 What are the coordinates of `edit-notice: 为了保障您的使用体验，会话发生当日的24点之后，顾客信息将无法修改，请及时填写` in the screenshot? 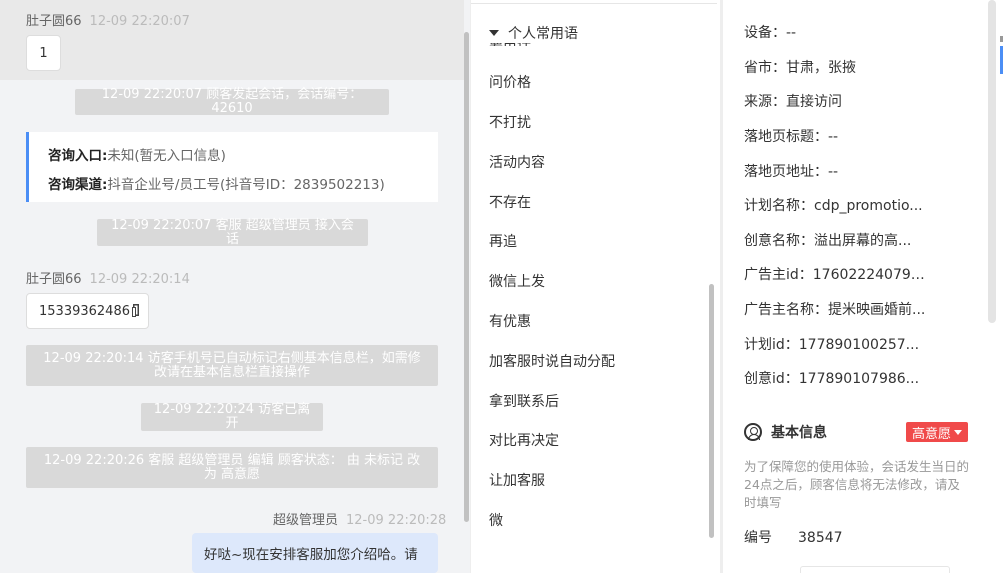 It's located at (857, 484).